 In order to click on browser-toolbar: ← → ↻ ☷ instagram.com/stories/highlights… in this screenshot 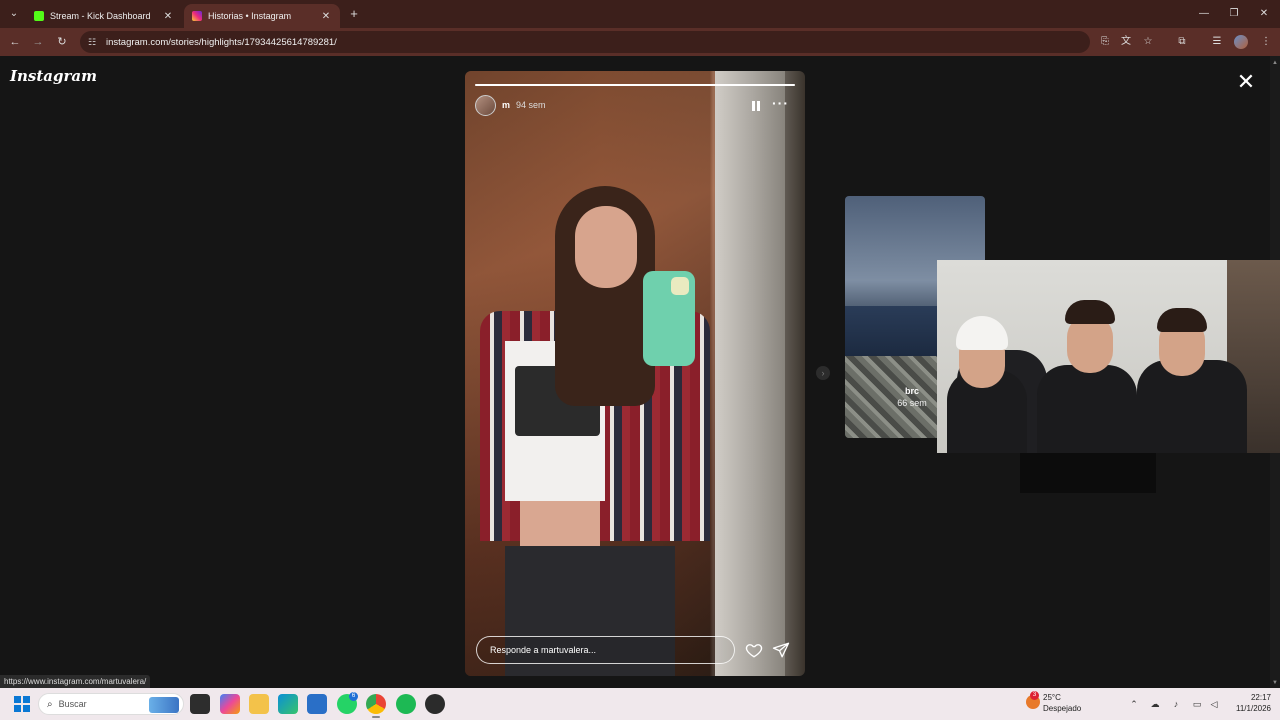, I will do `click(640, 42)`.